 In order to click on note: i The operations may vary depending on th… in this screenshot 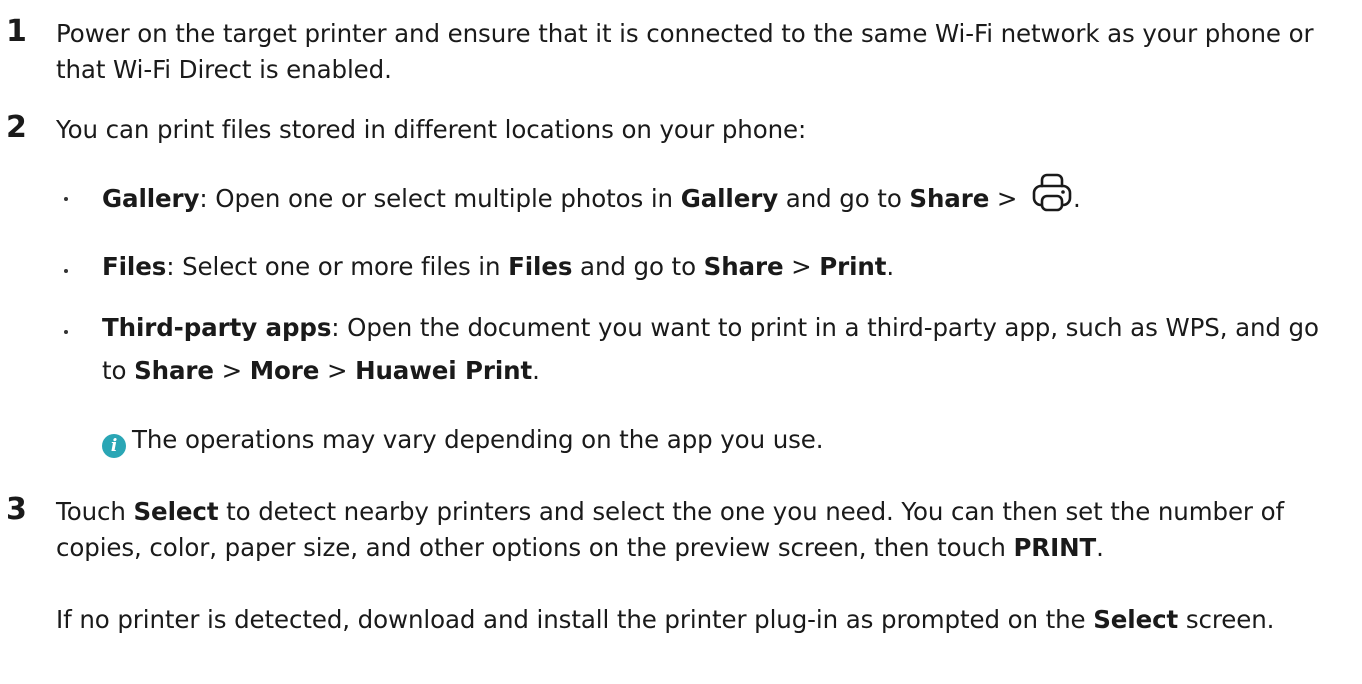, I will do `click(463, 440)`.